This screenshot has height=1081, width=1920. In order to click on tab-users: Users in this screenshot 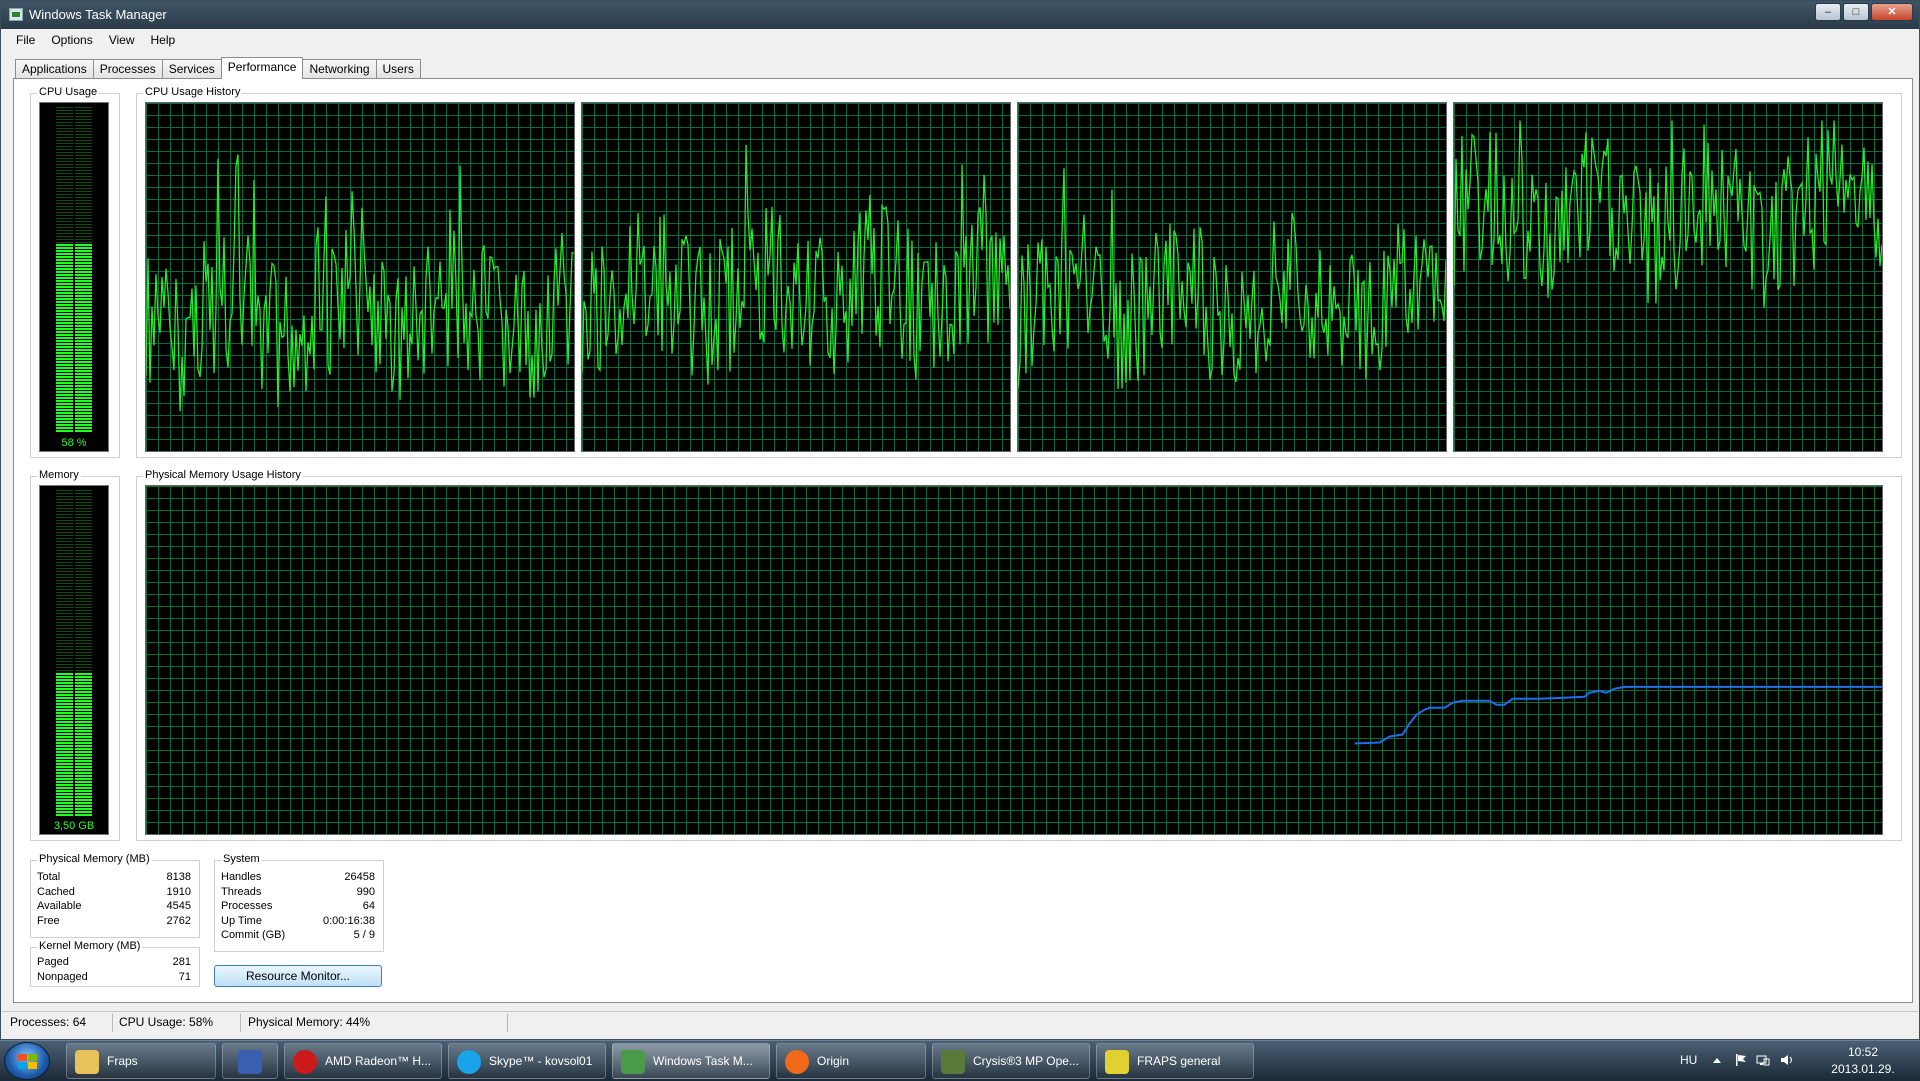, I will do `click(398, 69)`.